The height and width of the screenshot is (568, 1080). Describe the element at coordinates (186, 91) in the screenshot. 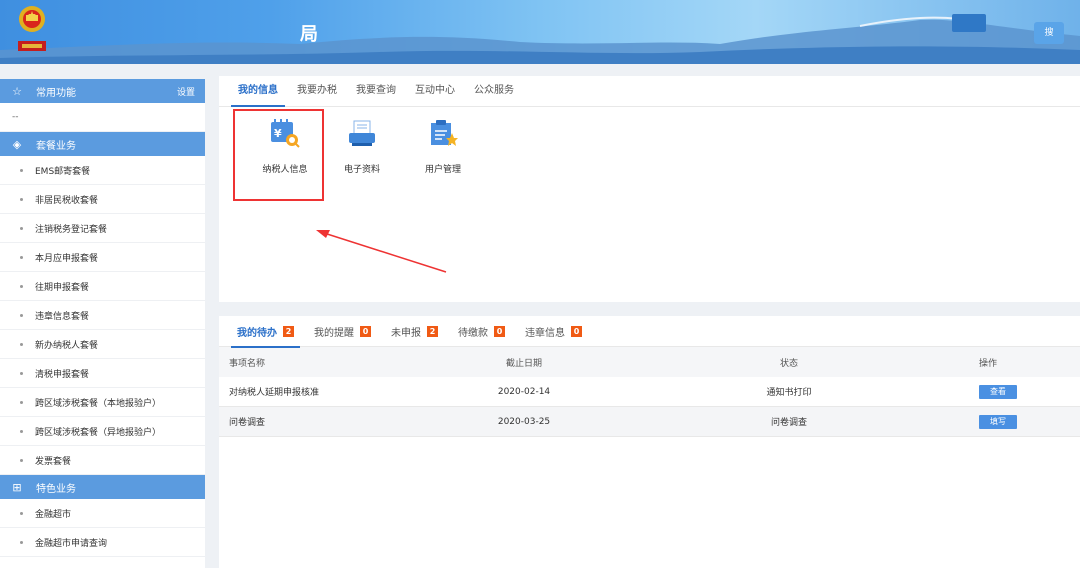

I see `settings-link: 设置` at that location.